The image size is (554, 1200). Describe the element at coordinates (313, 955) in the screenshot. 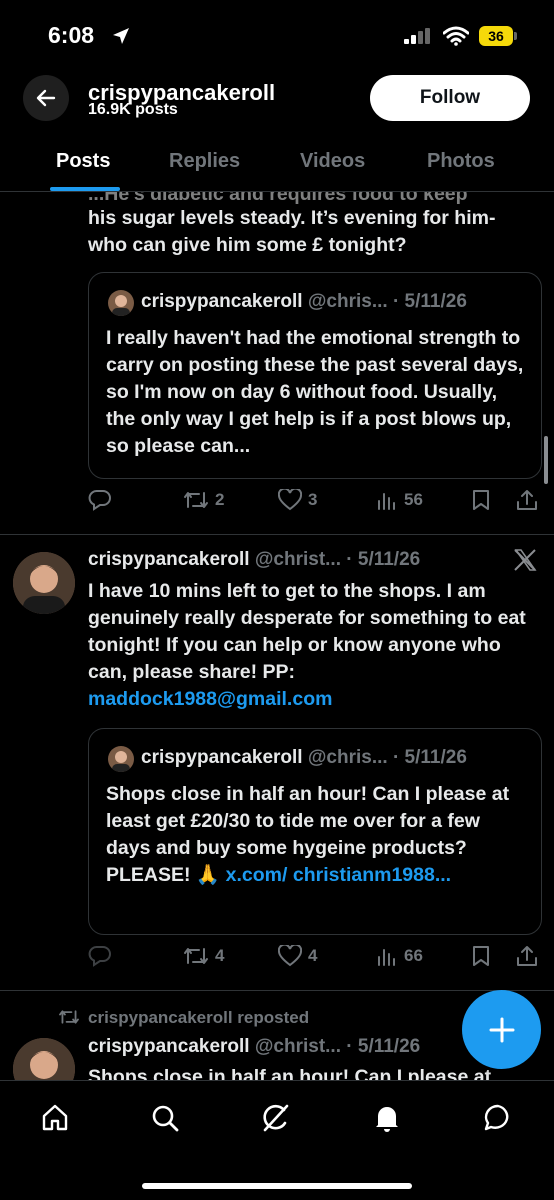

I see `like-count: 4` at that location.